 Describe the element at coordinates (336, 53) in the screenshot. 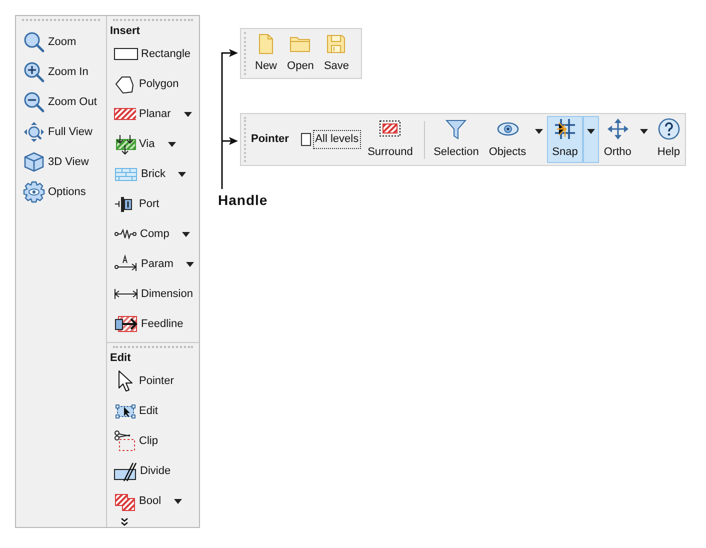

I see `toolbar-button: Save` at that location.